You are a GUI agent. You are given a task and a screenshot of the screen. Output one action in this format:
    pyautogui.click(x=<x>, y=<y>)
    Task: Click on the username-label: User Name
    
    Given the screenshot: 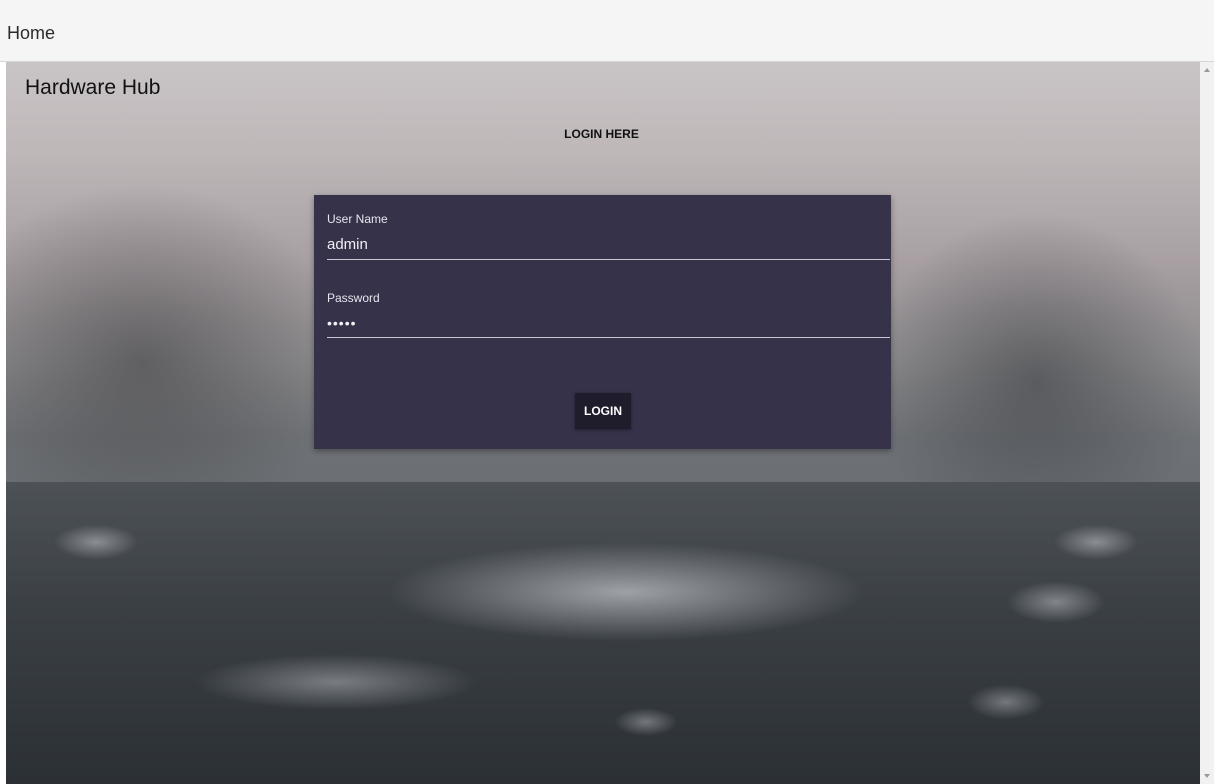 What is the action you would take?
    pyautogui.click(x=357, y=219)
    